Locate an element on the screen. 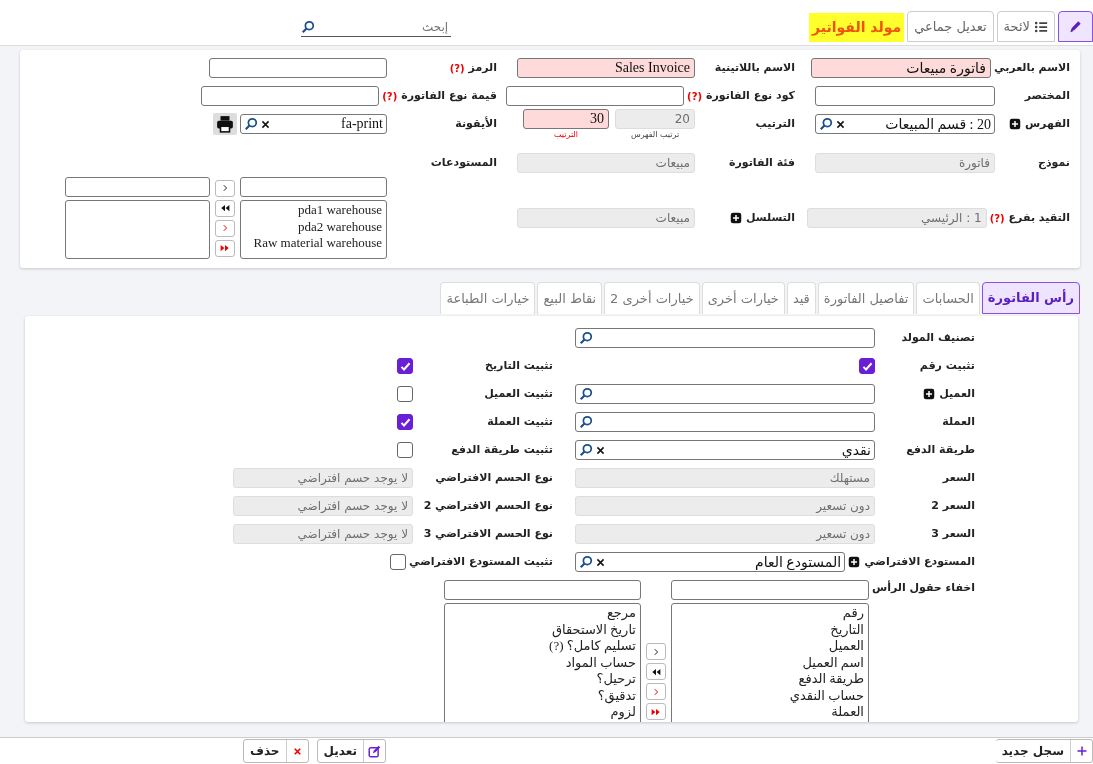 This screenshot has width=1093, height=764. tab: لائحة is located at coordinates (1025, 26).